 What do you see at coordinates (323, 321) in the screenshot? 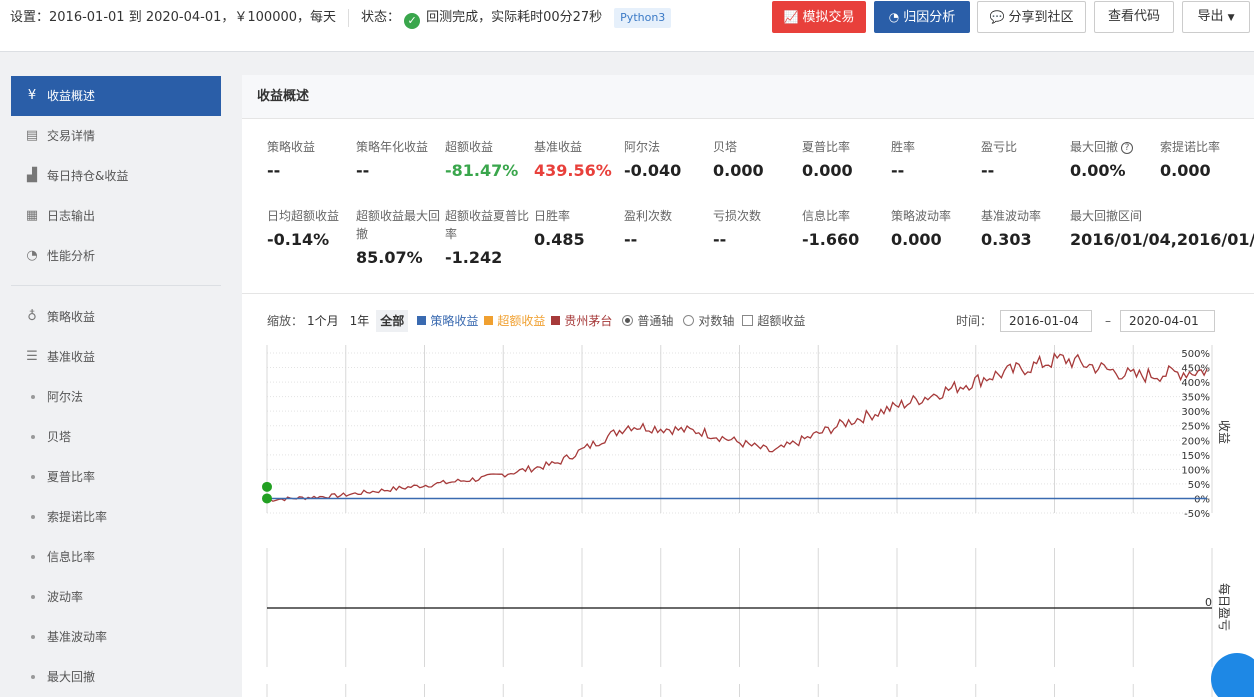
I see `zoom-1m-button: 1个月` at bounding box center [323, 321].